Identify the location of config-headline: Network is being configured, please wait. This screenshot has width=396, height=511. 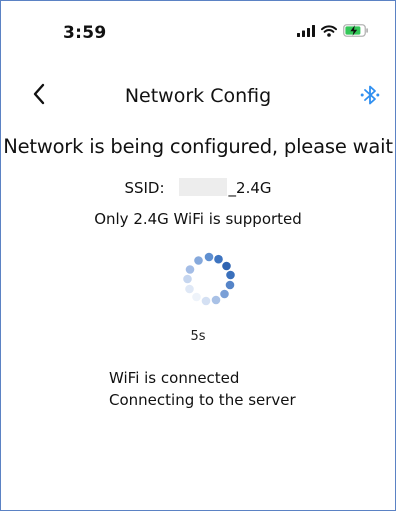
(198, 146).